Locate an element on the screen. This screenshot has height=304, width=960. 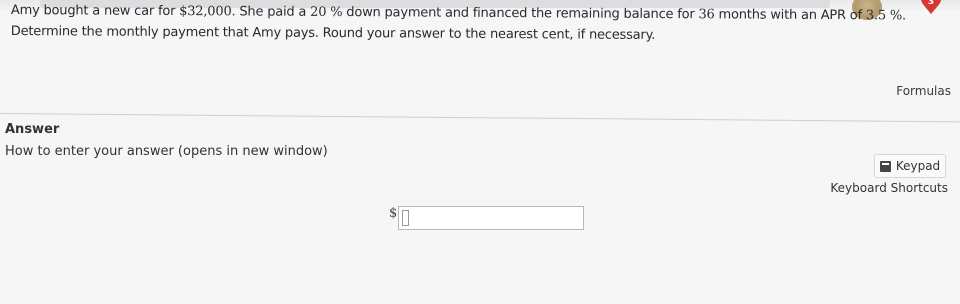
section-divider is located at coordinates (480, 118).